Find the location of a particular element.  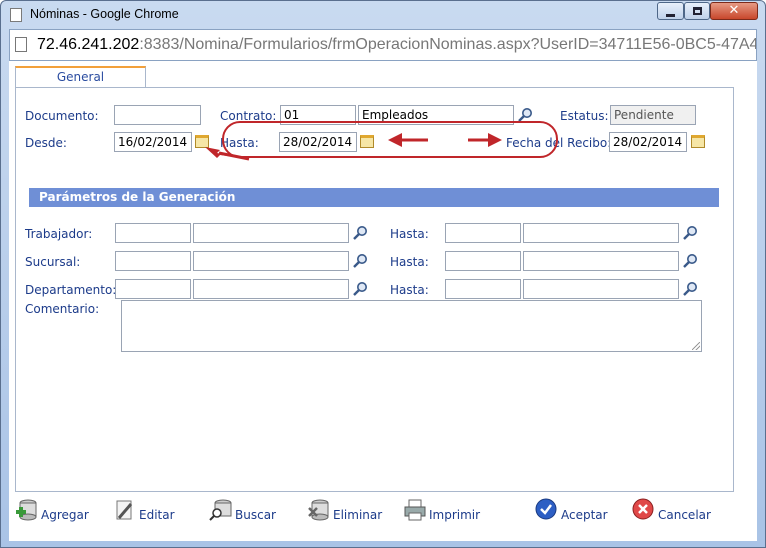

departamento-hasta-code-input is located at coordinates (483, 289).